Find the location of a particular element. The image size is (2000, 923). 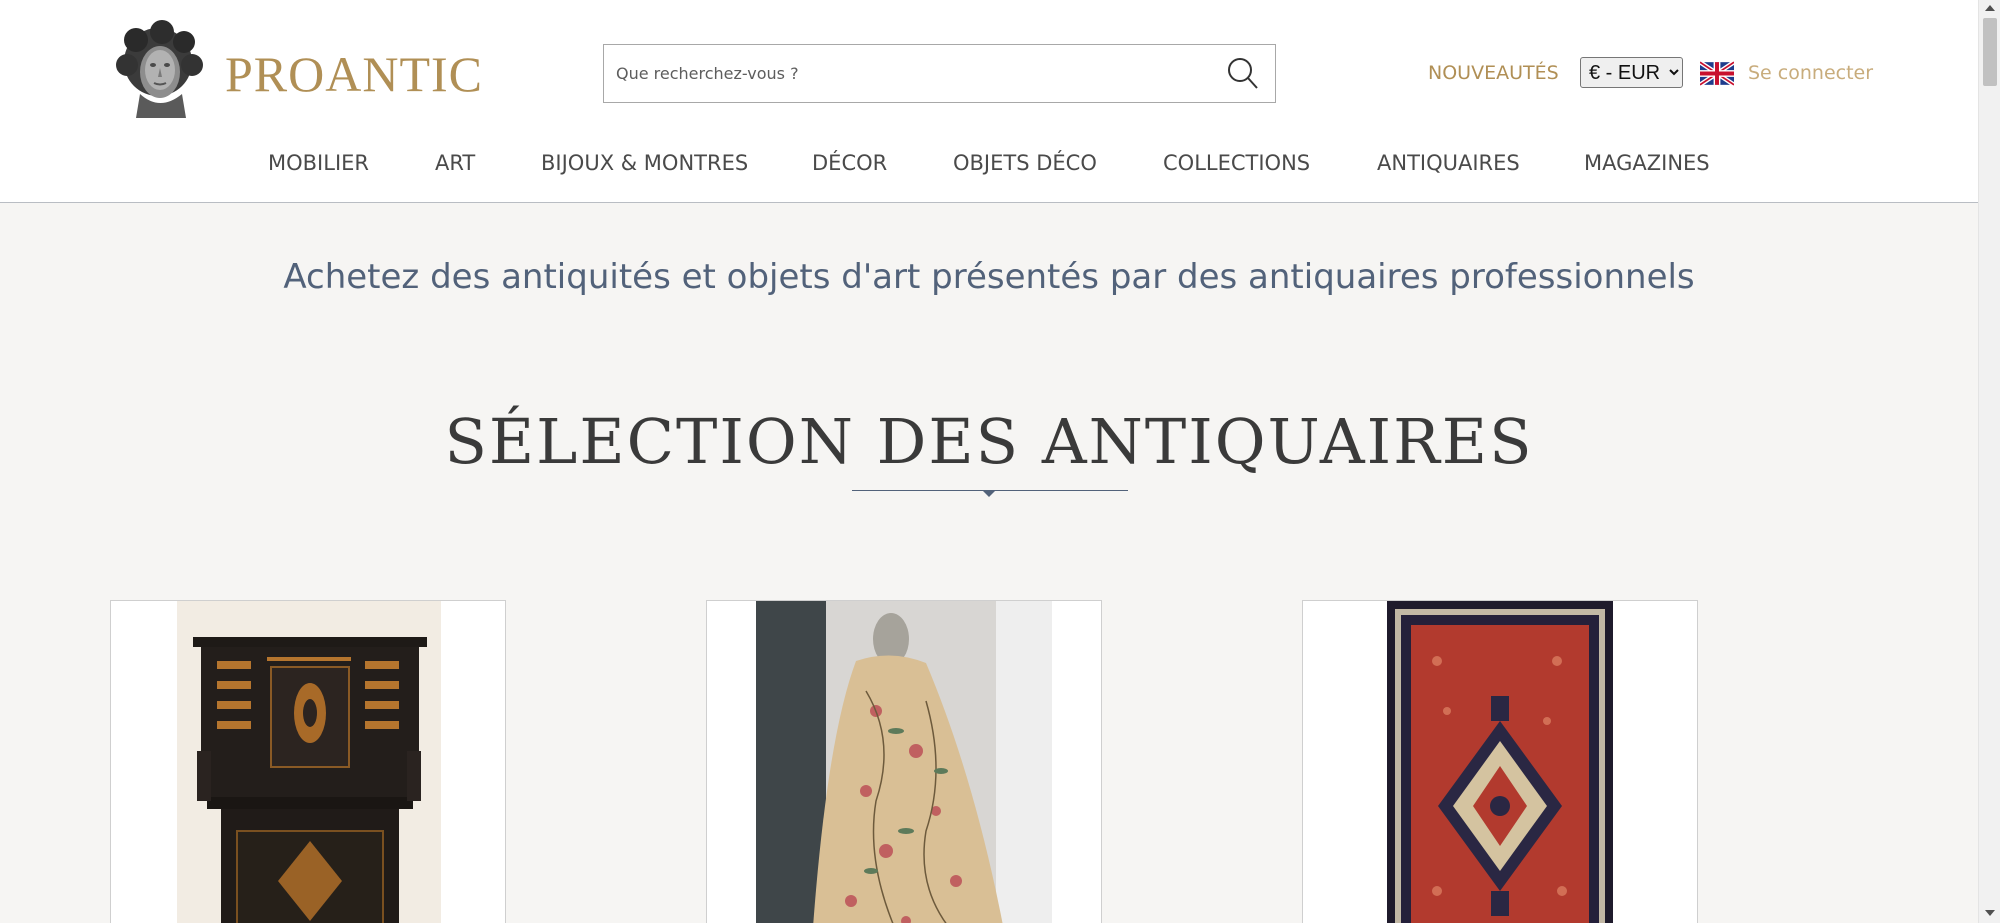

rug-image is located at coordinates (1500, 762).